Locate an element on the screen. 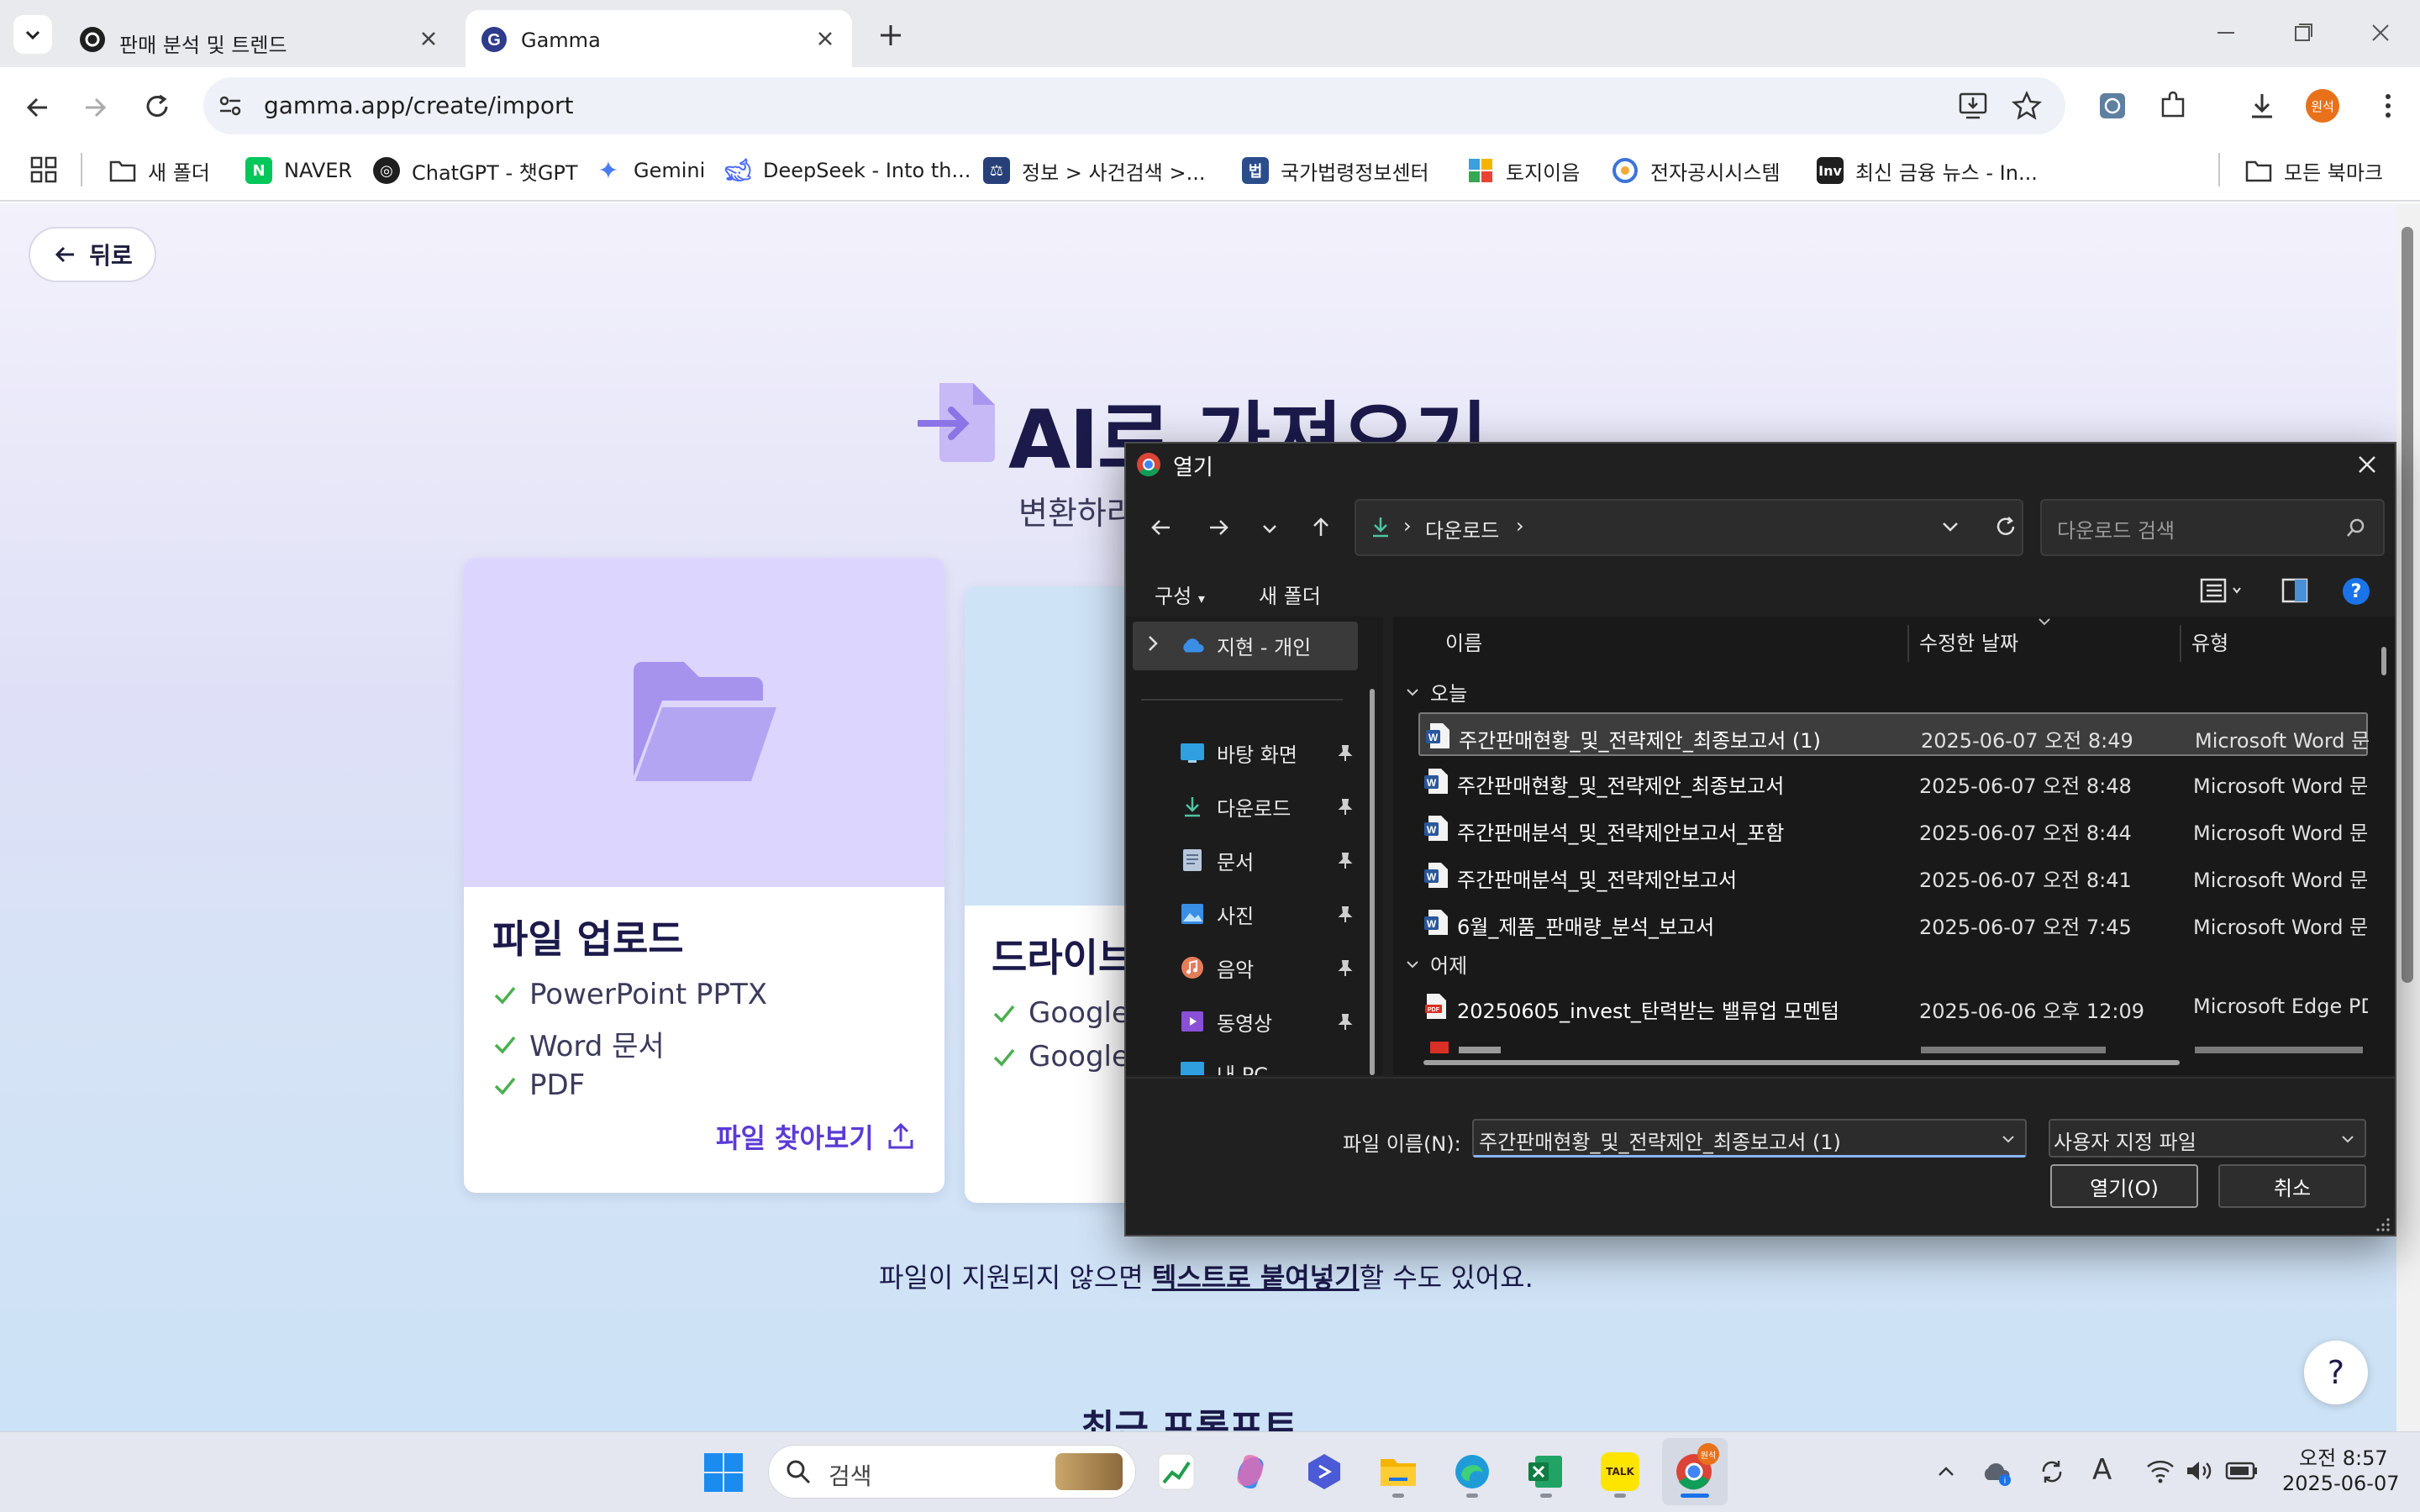 The width and height of the screenshot is (2420, 1512). nav-videos: 동영상 is located at coordinates (1226, 1021).